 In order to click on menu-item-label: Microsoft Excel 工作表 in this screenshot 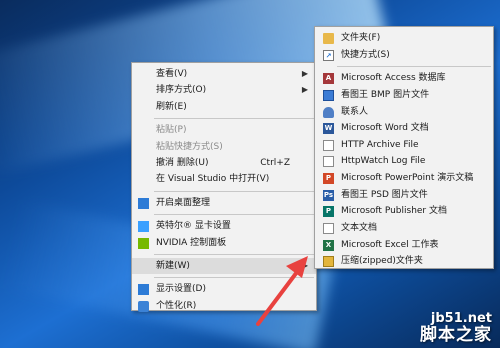, I will do `click(390, 244)`.